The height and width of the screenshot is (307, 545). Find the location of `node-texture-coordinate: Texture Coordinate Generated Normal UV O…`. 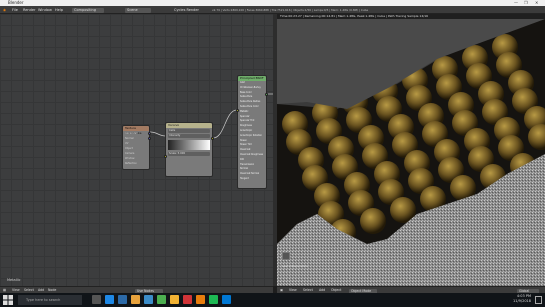

node-texture-coordinate: Texture Coordinate Generated Normal UV O… is located at coordinates (136, 147).